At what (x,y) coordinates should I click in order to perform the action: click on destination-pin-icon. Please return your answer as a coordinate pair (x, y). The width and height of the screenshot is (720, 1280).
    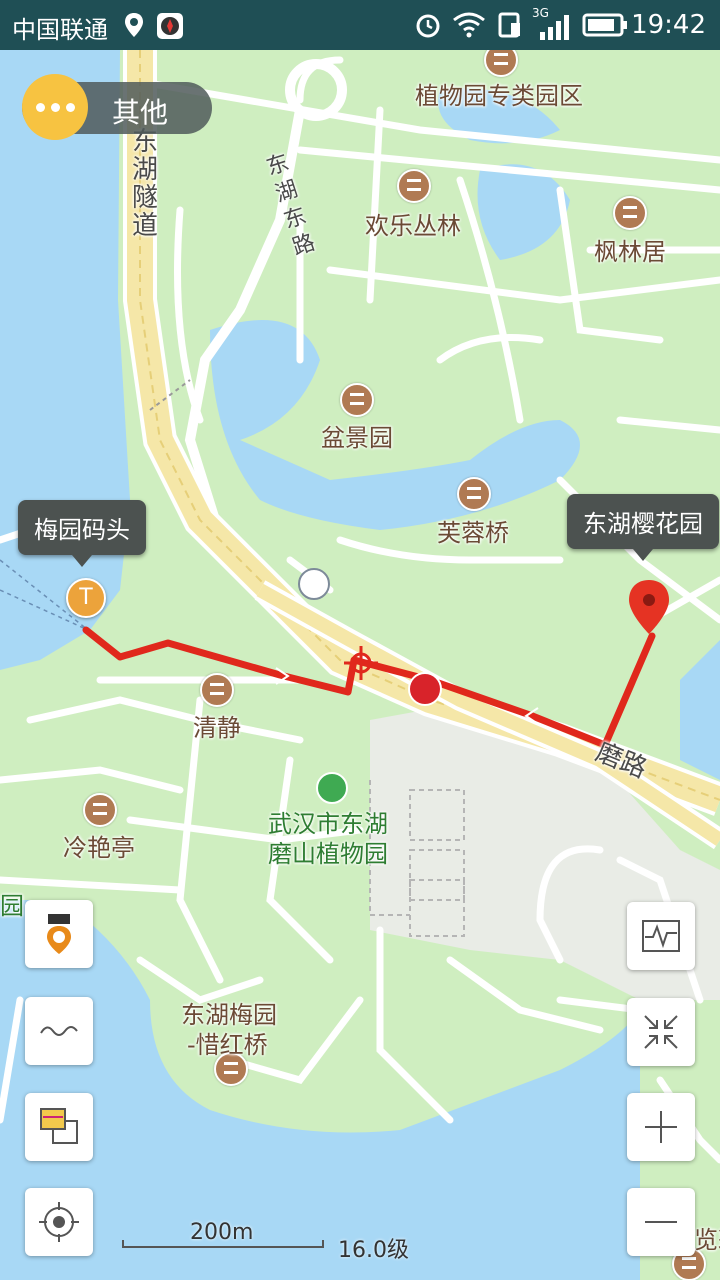
    Looking at the image, I should click on (649, 607).